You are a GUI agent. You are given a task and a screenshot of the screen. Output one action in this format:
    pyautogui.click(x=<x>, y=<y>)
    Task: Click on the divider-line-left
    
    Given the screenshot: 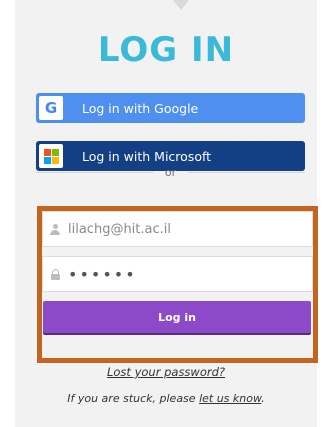 What is the action you would take?
    pyautogui.click(x=94, y=172)
    